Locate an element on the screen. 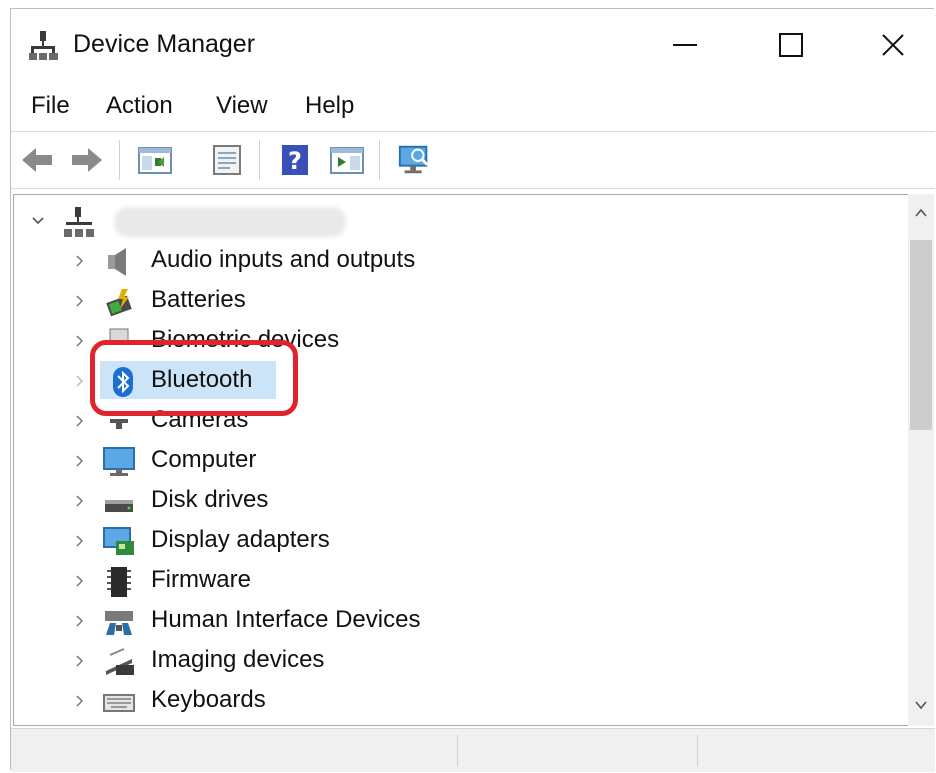 This screenshot has height=773, width=936. scan-hardware-button is located at coordinates (415, 160).